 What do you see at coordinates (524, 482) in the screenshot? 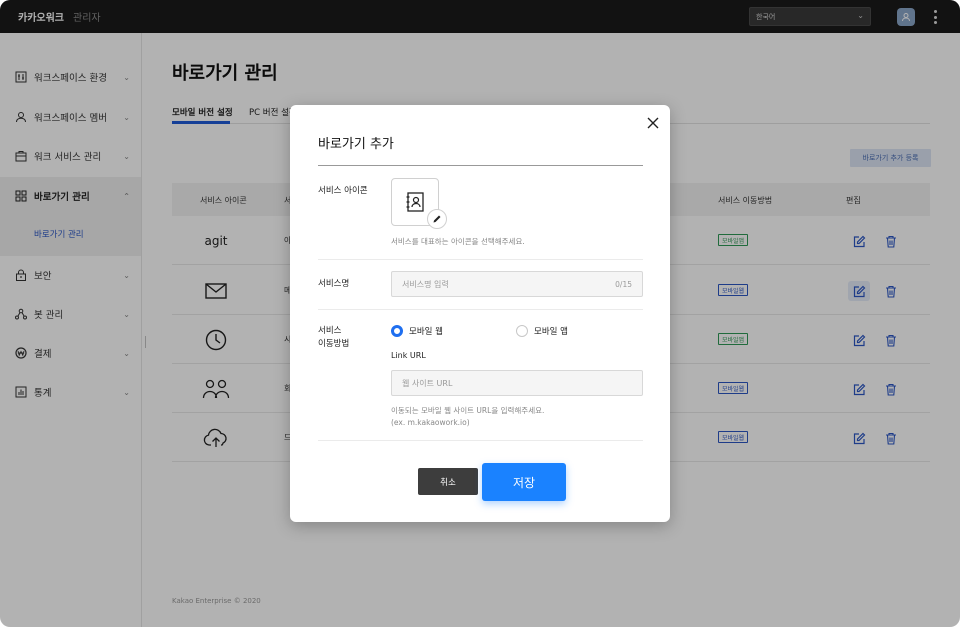
I see `save-button: 저장` at bounding box center [524, 482].